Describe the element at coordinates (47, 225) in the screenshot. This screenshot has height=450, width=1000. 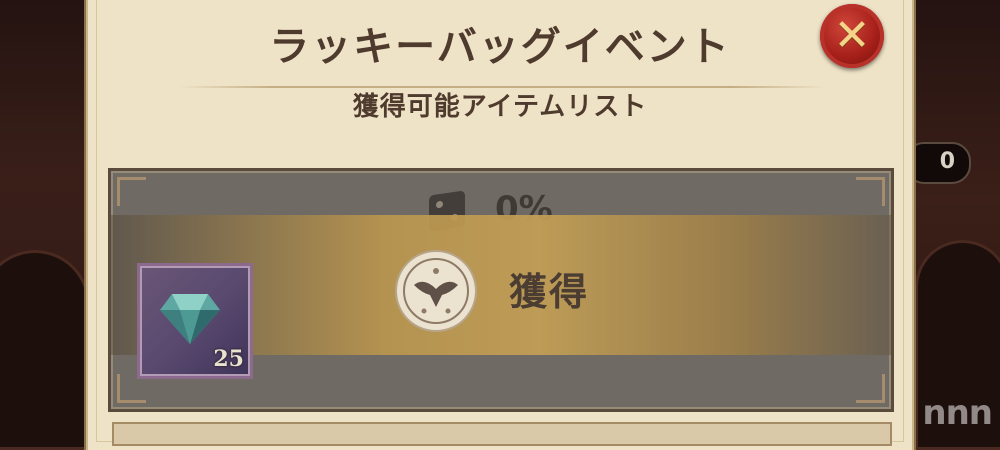
I see `background-left` at that location.